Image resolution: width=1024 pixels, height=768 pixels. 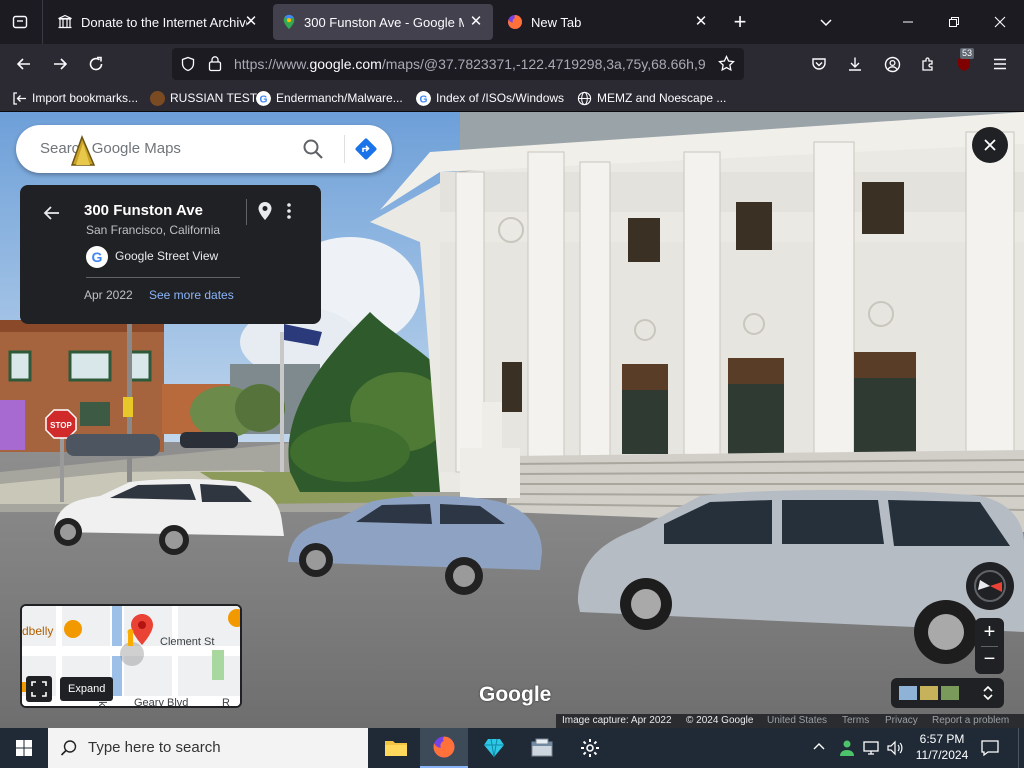 I want to click on restore-icon, so click(x=954, y=22).